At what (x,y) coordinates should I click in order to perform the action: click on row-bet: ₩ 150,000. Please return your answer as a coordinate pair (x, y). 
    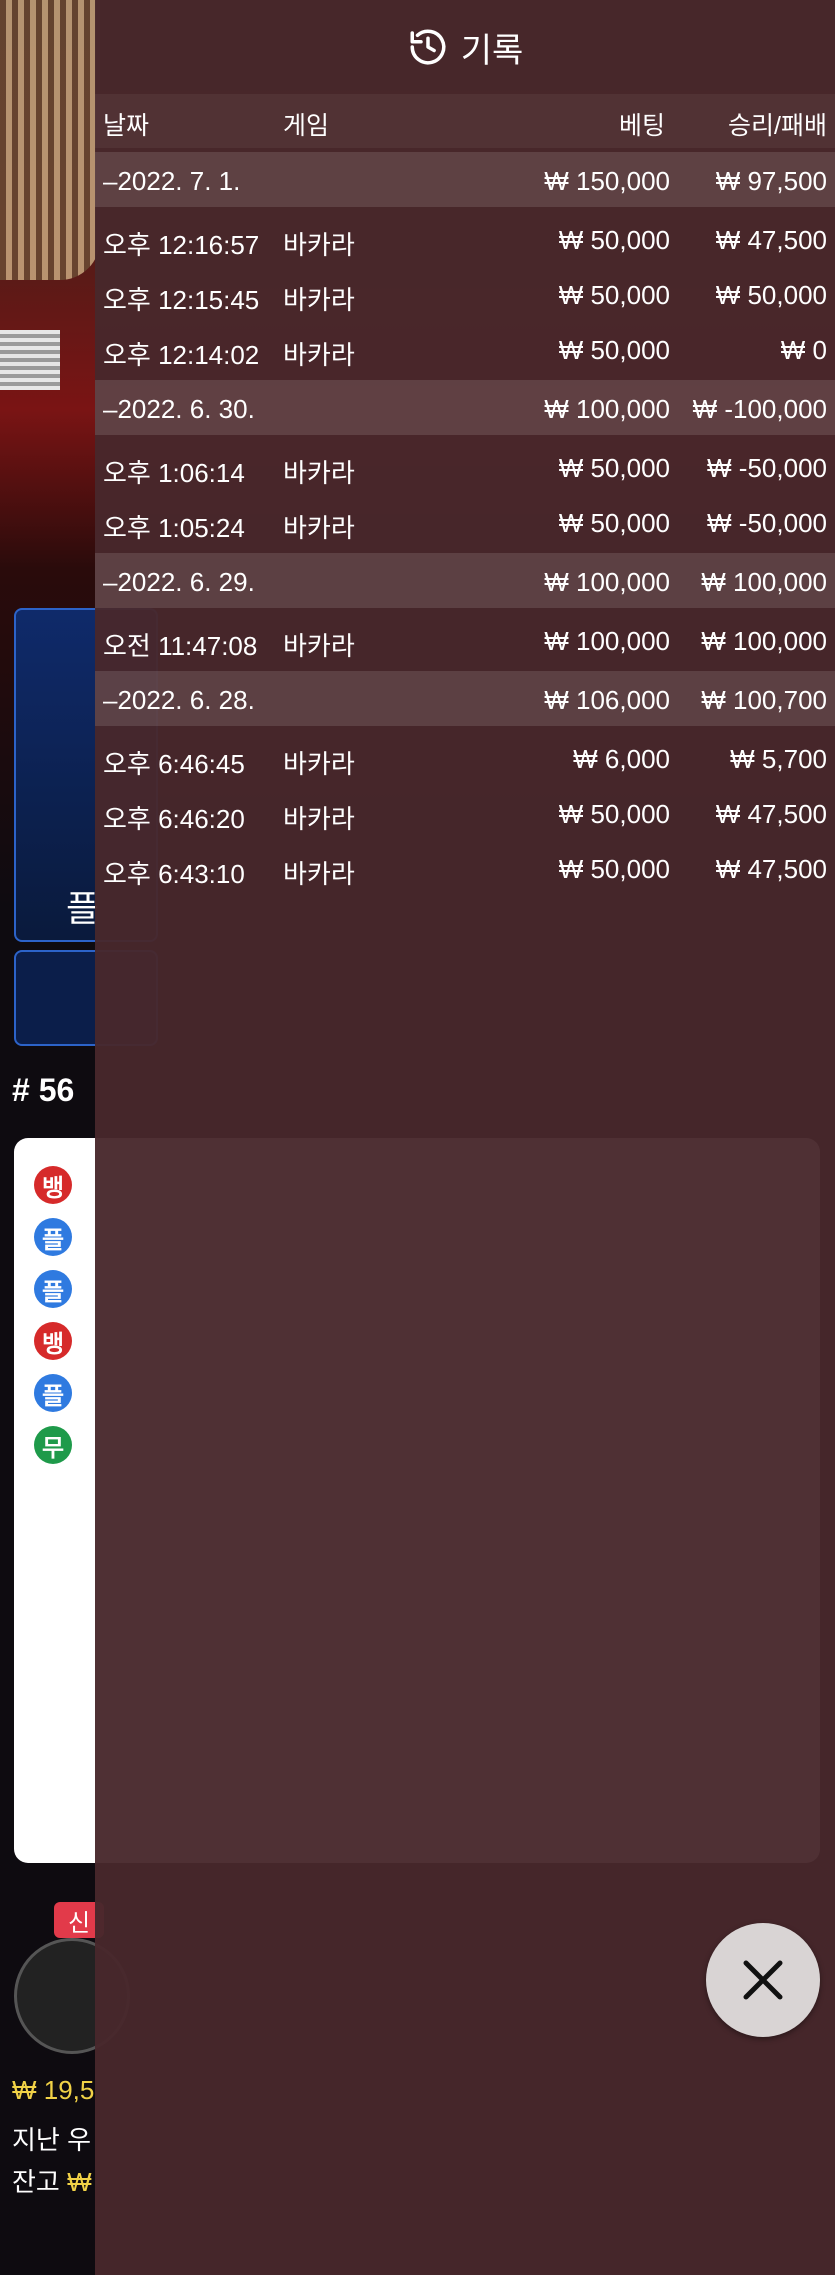
    Looking at the image, I should click on (607, 181).